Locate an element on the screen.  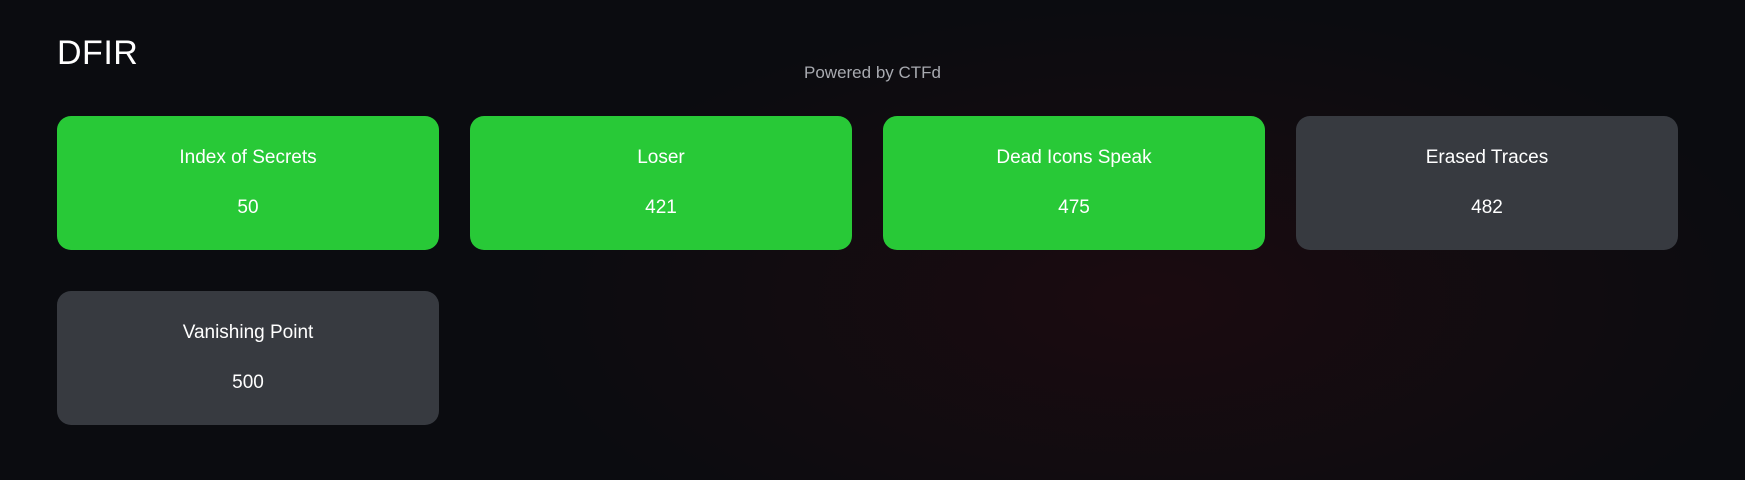
challenge-card-loser: Loser 421 is located at coordinates (661, 183).